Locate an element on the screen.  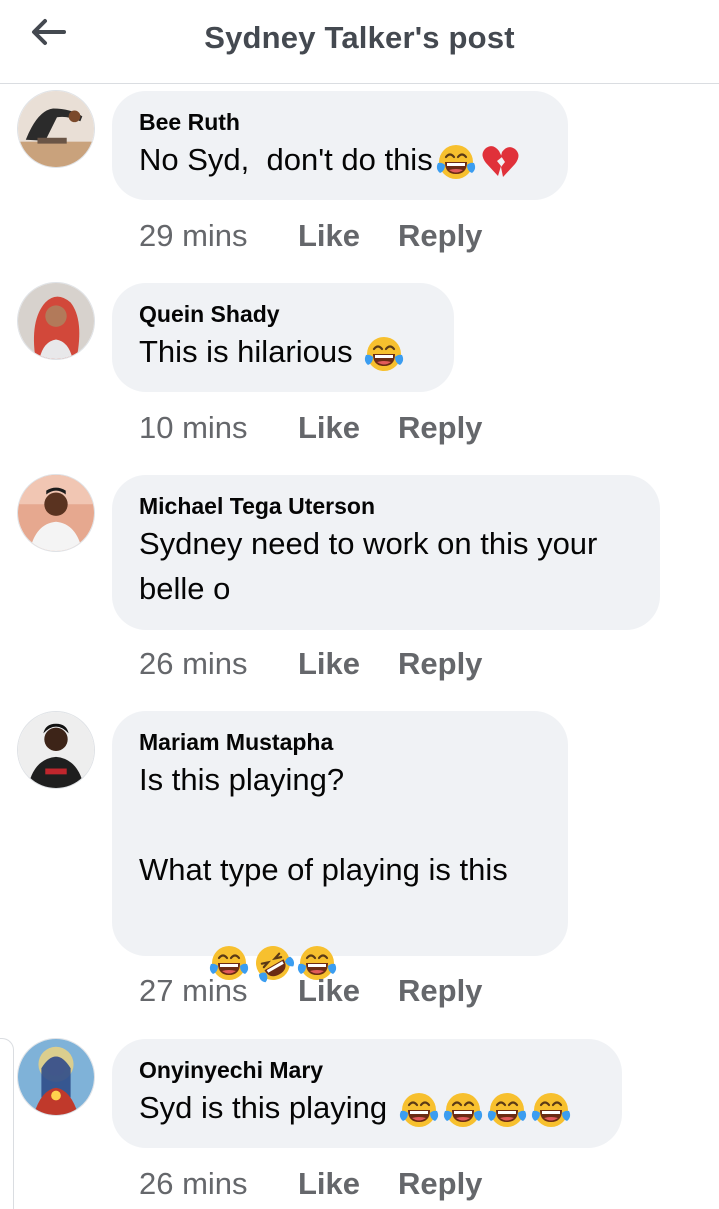
comment-bubble: Onyinyechi Mary Syd is this playing is located at coordinates (367, 1093).